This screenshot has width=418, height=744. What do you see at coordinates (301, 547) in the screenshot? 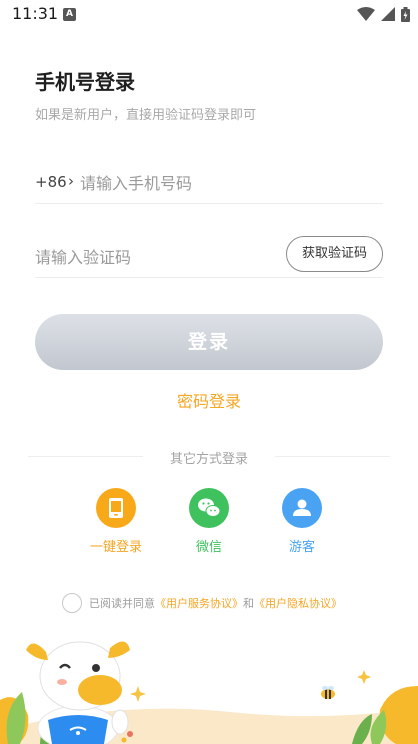
I see `guest-login-label: 游客` at bounding box center [301, 547].